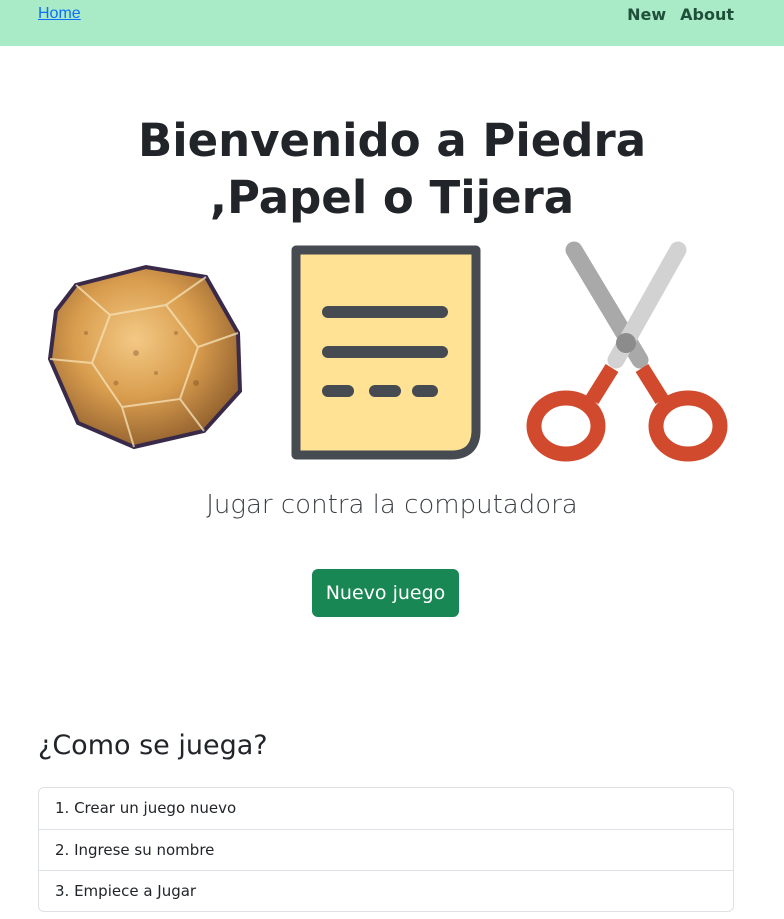 This screenshot has width=784, height=919. Describe the element at coordinates (646, 14) in the screenshot. I see `nav-new-link: New` at that location.